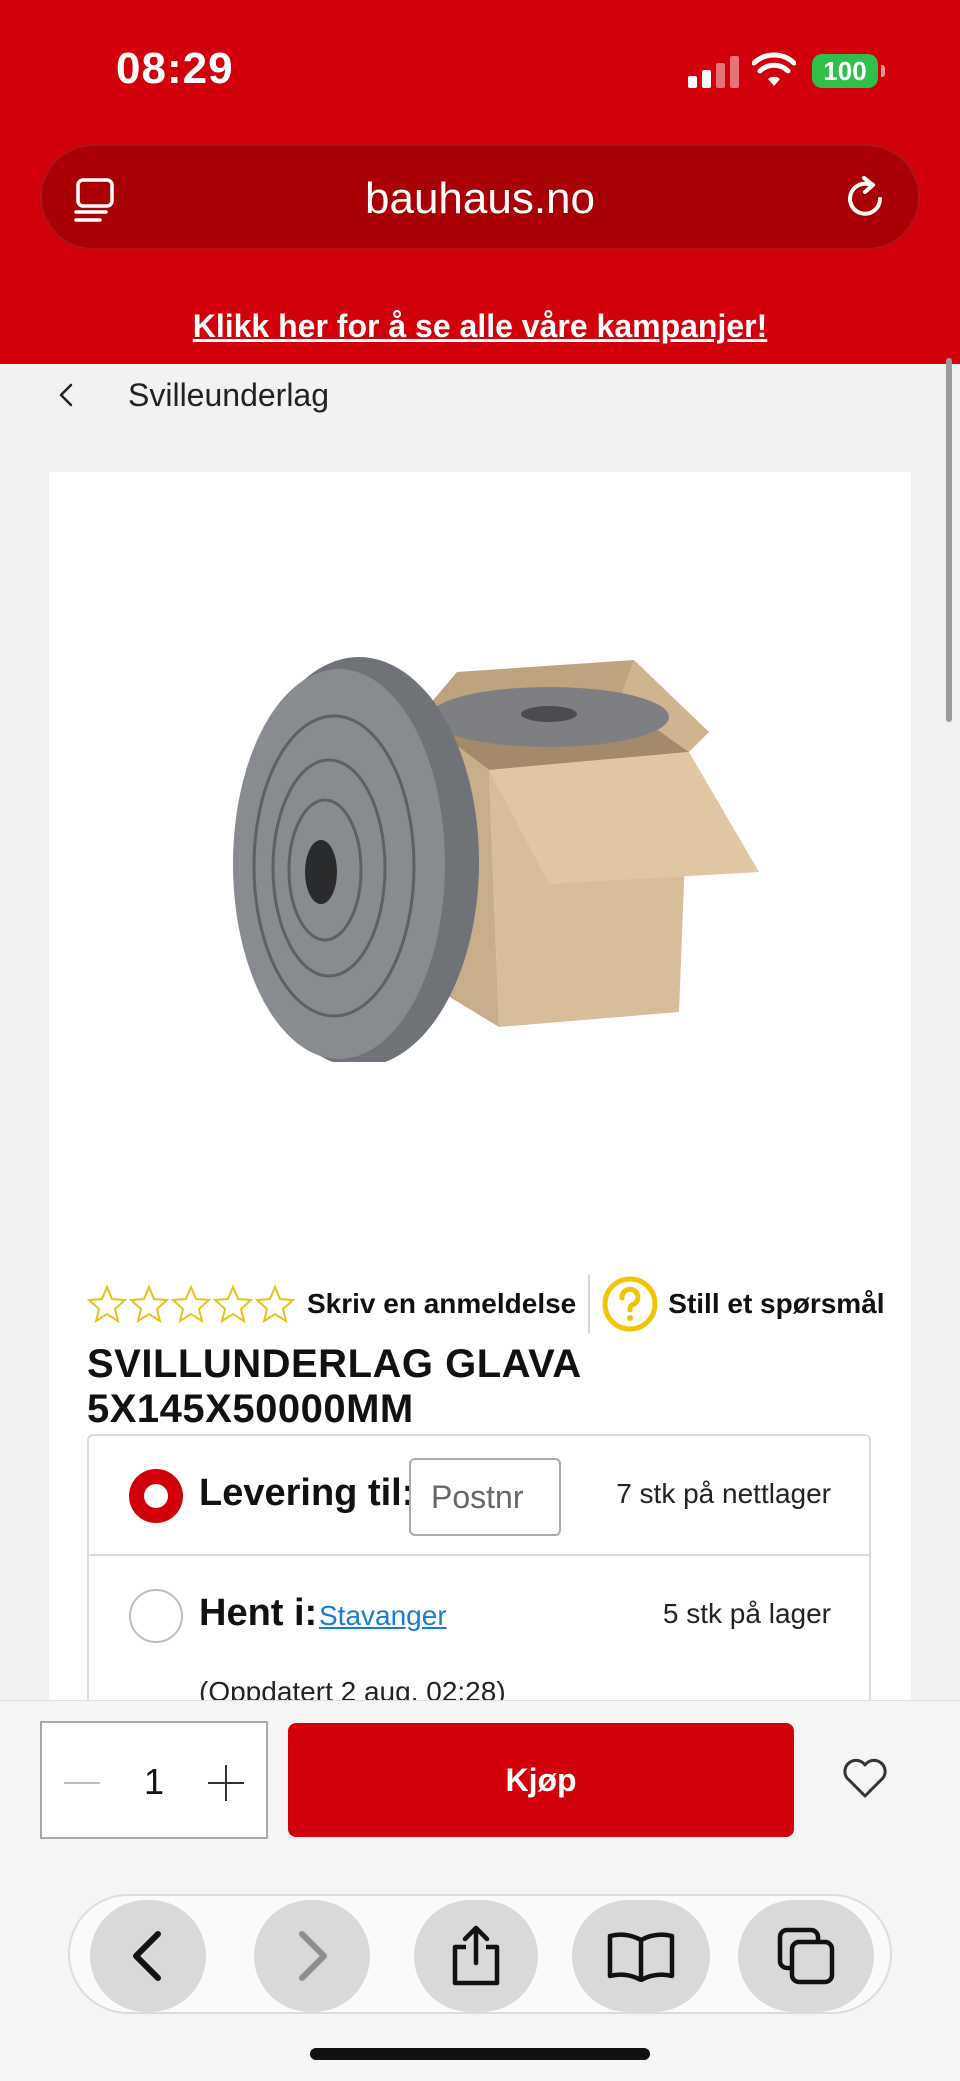  I want to click on rating-row: Skriv en anmeldelse Still et spørsmål, so click(487, 1304).